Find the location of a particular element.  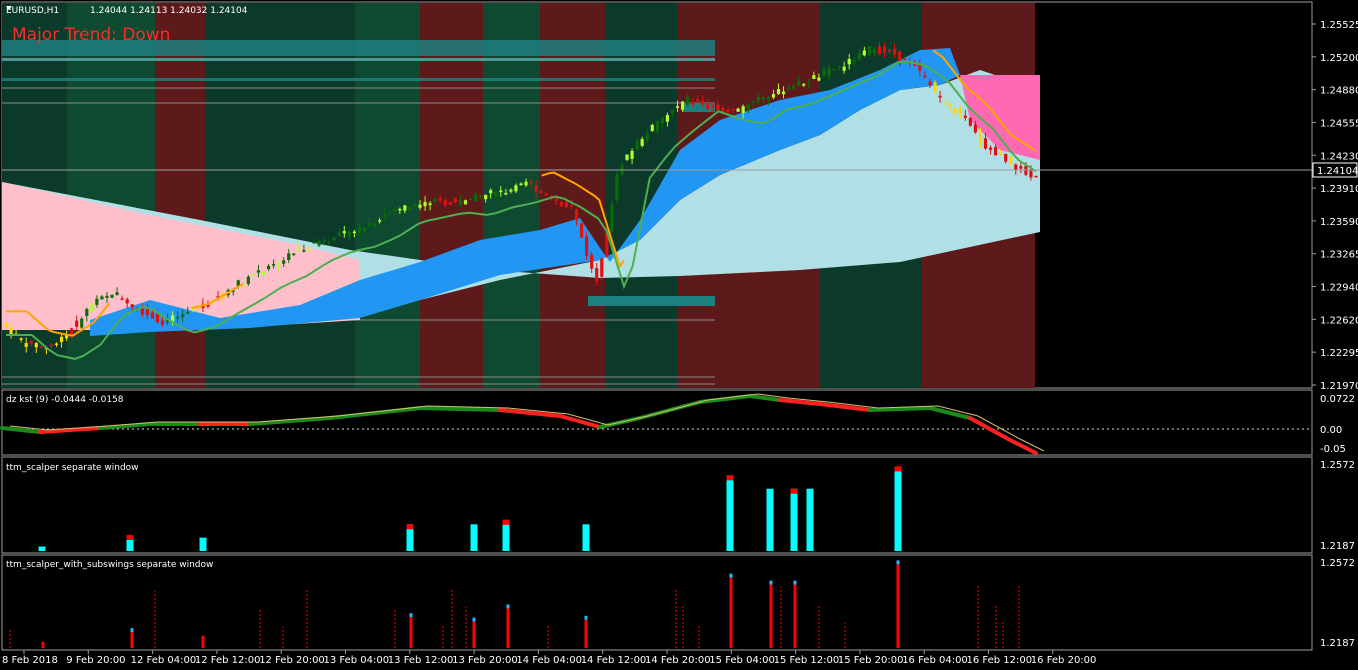

trend-label: Major Trend: Down is located at coordinates (91, 35).